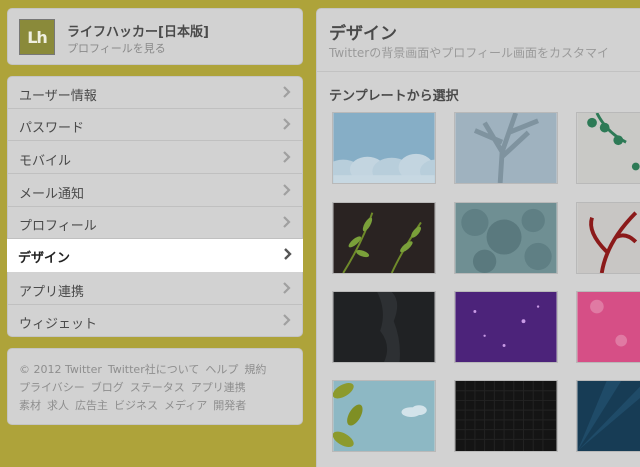 Image resolution: width=640 pixels, height=467 pixels. I want to click on footer-line: プライバシー ブログ ステータス アプリ連携, so click(145, 388).